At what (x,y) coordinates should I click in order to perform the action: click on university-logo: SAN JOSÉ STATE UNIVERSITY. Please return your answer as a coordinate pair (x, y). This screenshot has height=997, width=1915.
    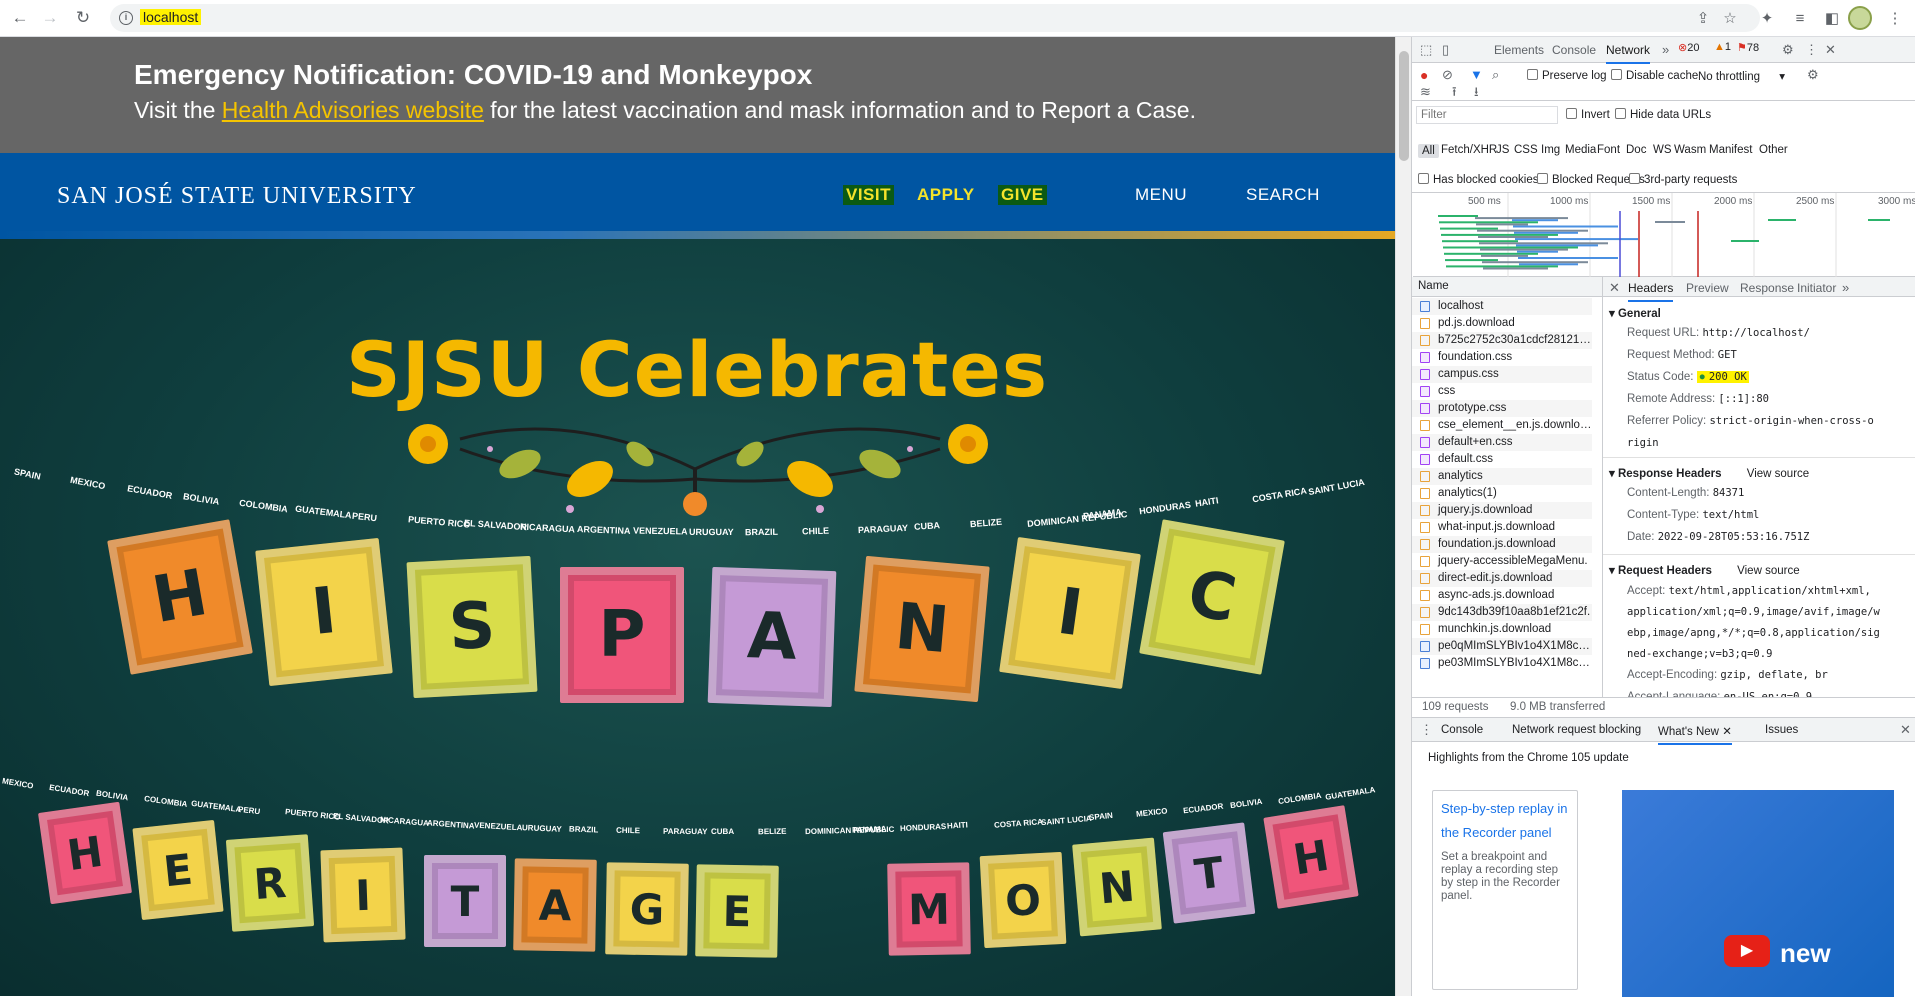
    Looking at the image, I should click on (237, 196).